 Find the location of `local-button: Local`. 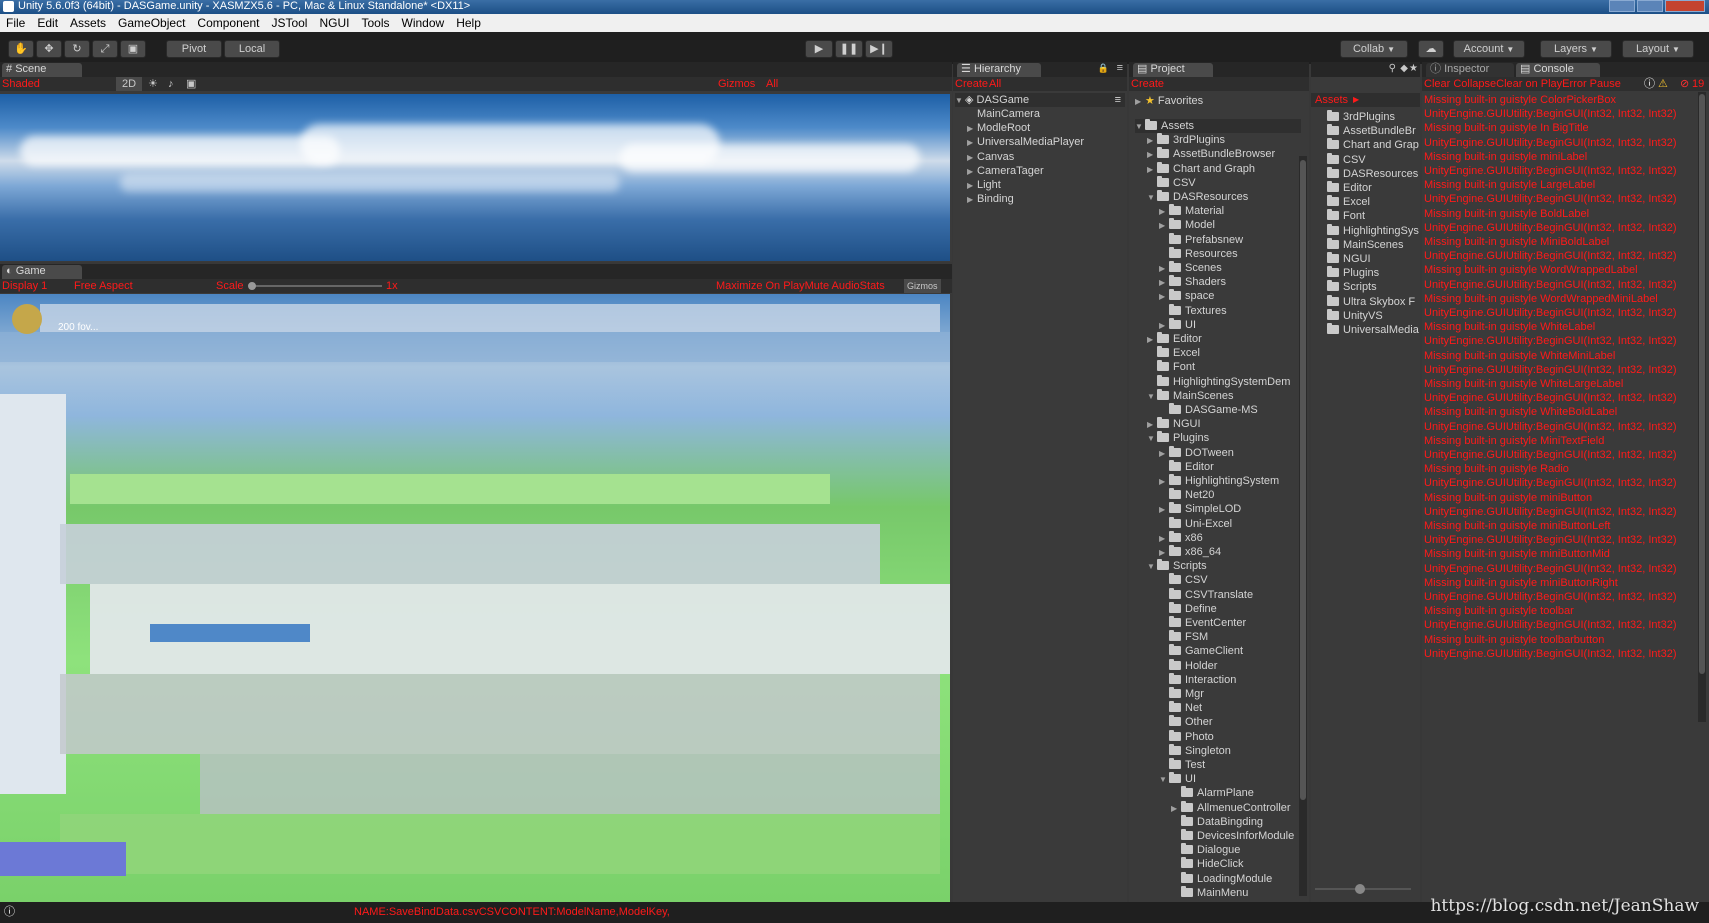

local-button: Local is located at coordinates (252, 49).